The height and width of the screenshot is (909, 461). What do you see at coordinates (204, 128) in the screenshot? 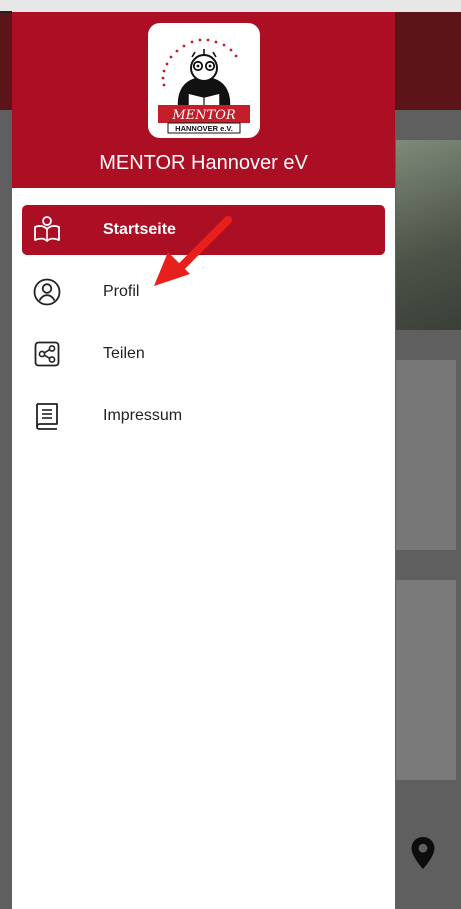
I see `logo-sub-text: HANNOVER e.V.` at bounding box center [204, 128].